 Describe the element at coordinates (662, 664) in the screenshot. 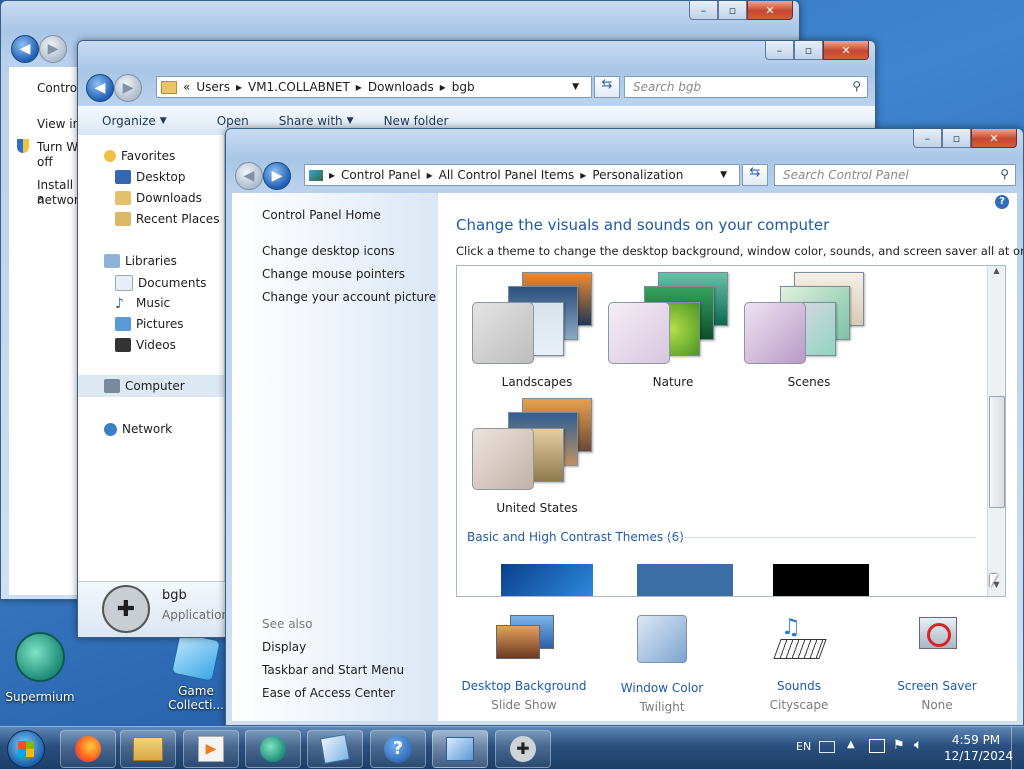

I see `window-color-setting: Window Color Twilight` at that location.